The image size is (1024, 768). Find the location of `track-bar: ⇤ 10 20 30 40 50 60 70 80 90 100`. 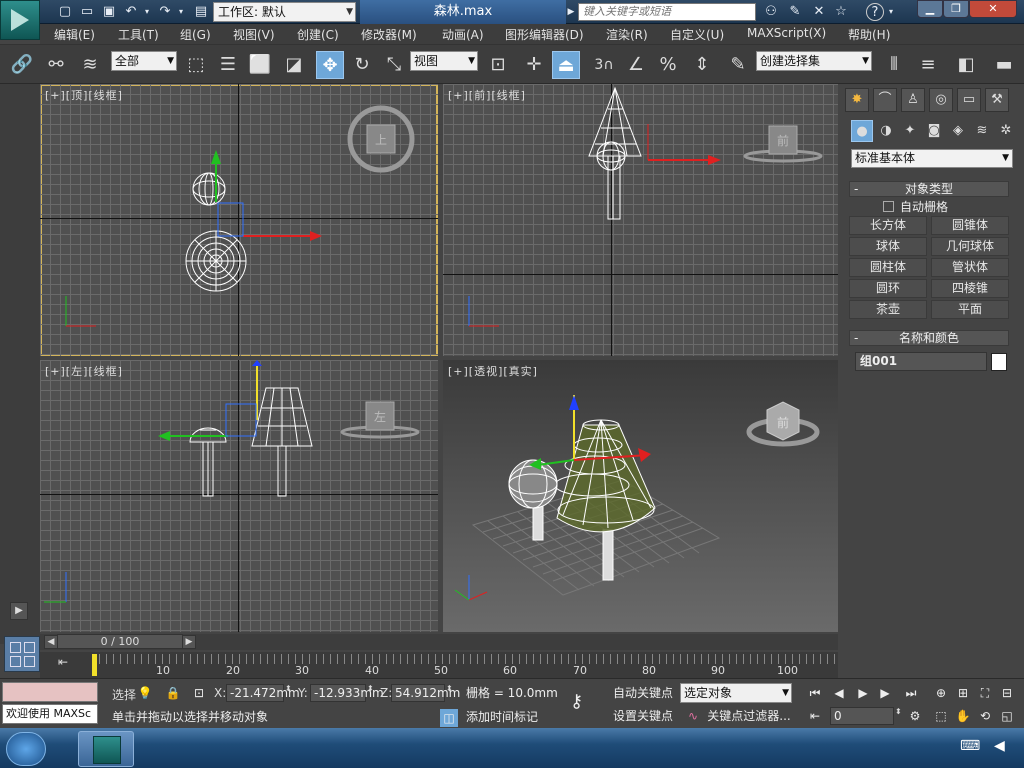

track-bar: ⇤ 10 20 30 40 50 60 70 80 90 100 is located at coordinates (439, 665).